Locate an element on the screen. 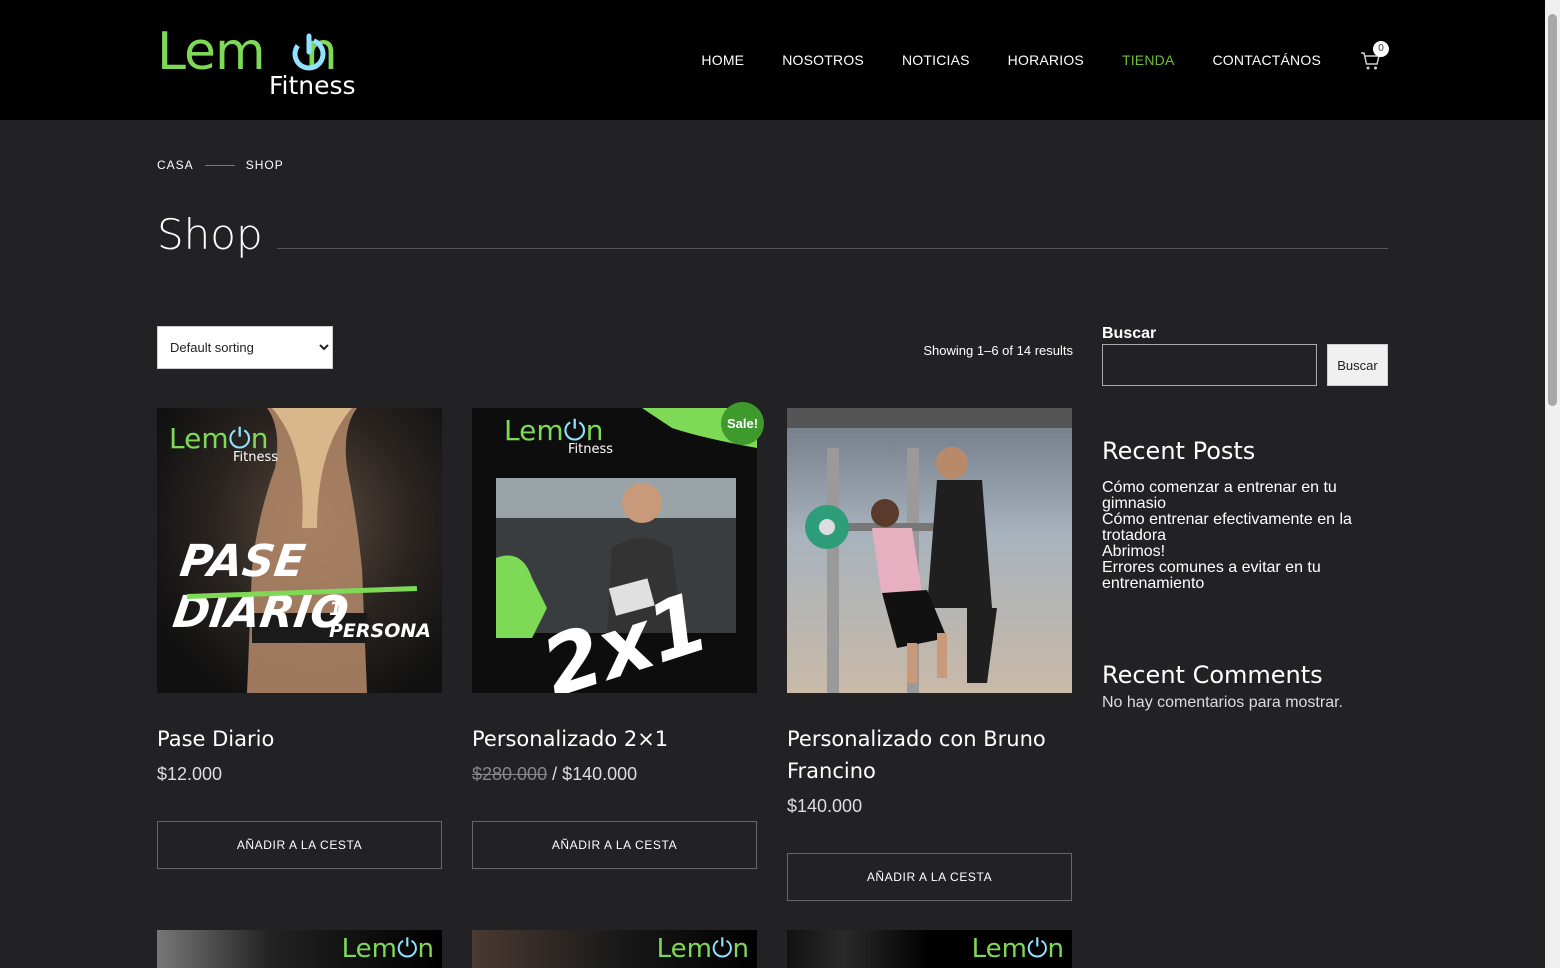  product-image: Lem⏻n Fitness PASE DIARIO 1 PERSONA is located at coordinates (299, 550).